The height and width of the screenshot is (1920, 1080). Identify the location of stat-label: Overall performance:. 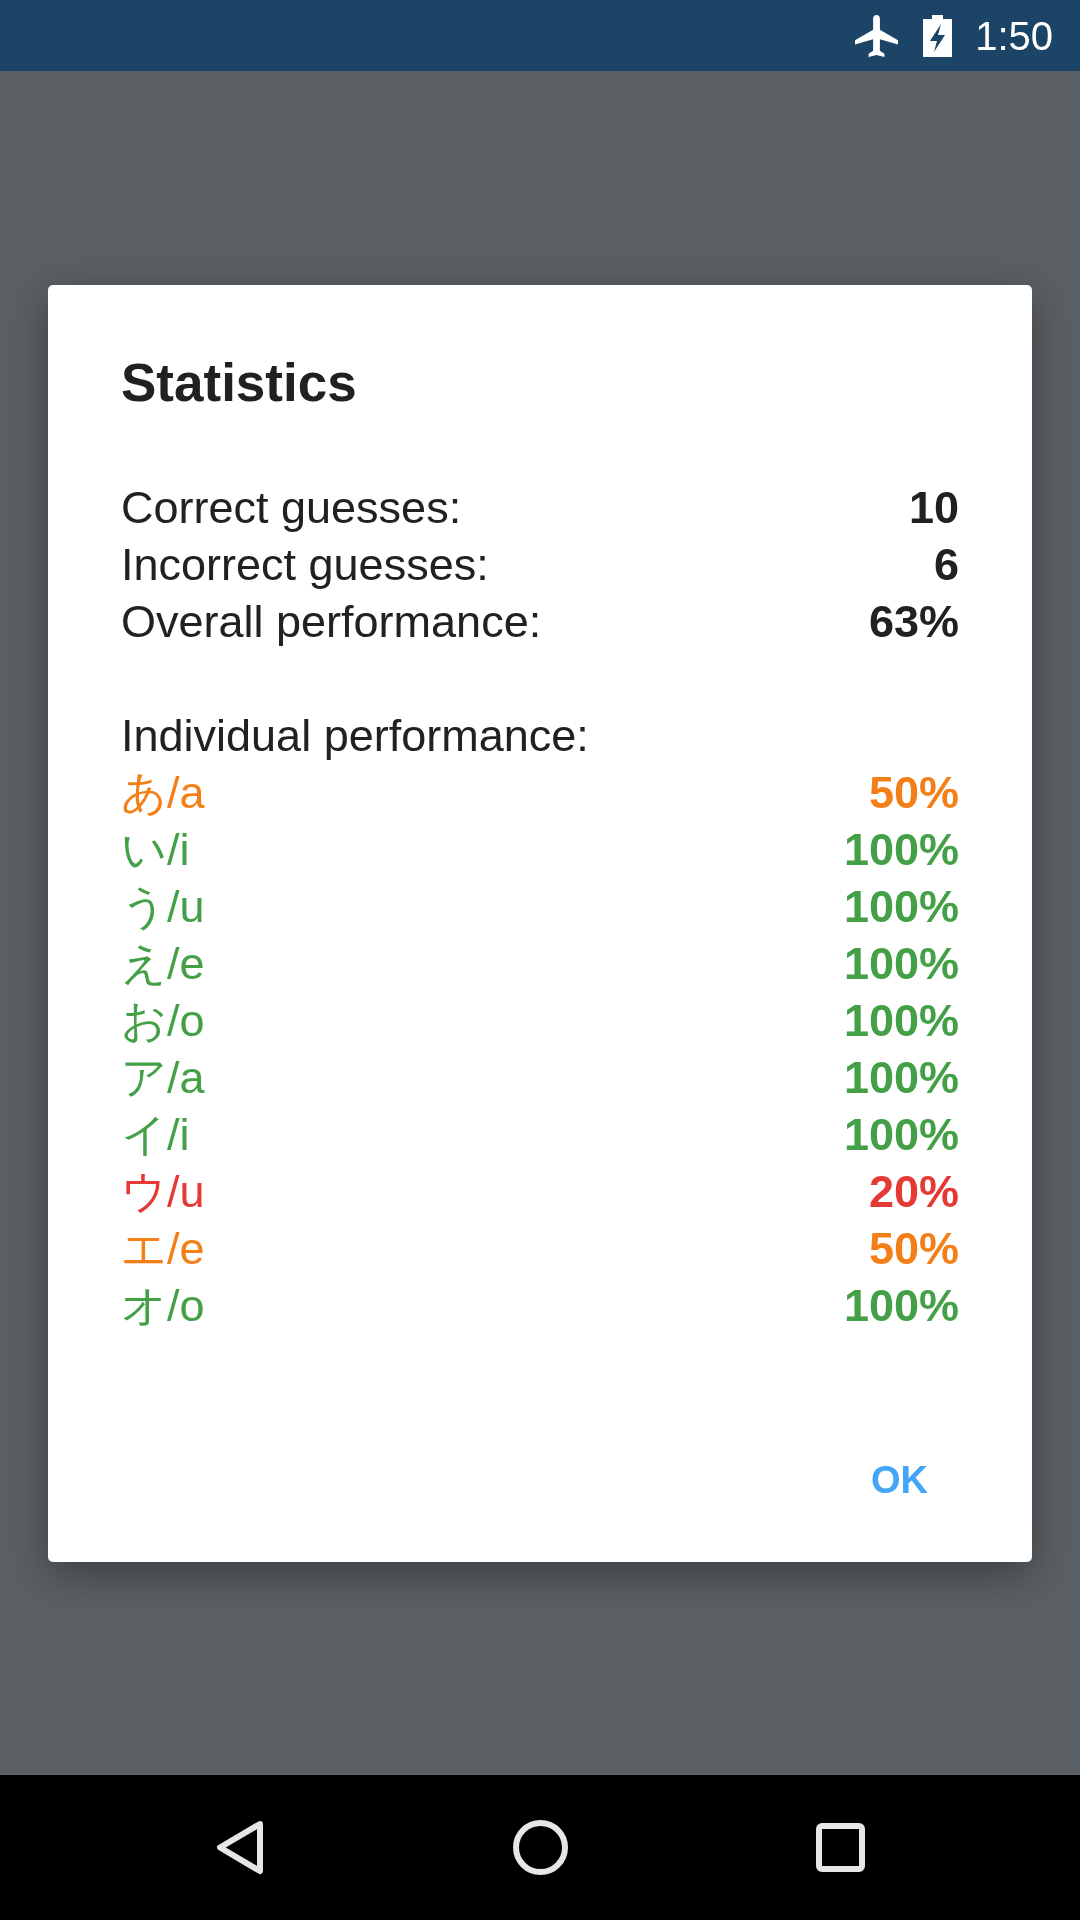
(331, 621).